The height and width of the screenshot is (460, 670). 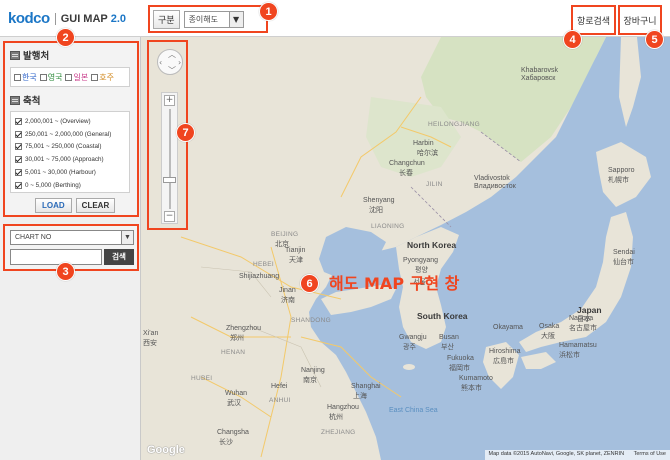 I want to click on map-label: 福岡市, so click(x=459, y=368).